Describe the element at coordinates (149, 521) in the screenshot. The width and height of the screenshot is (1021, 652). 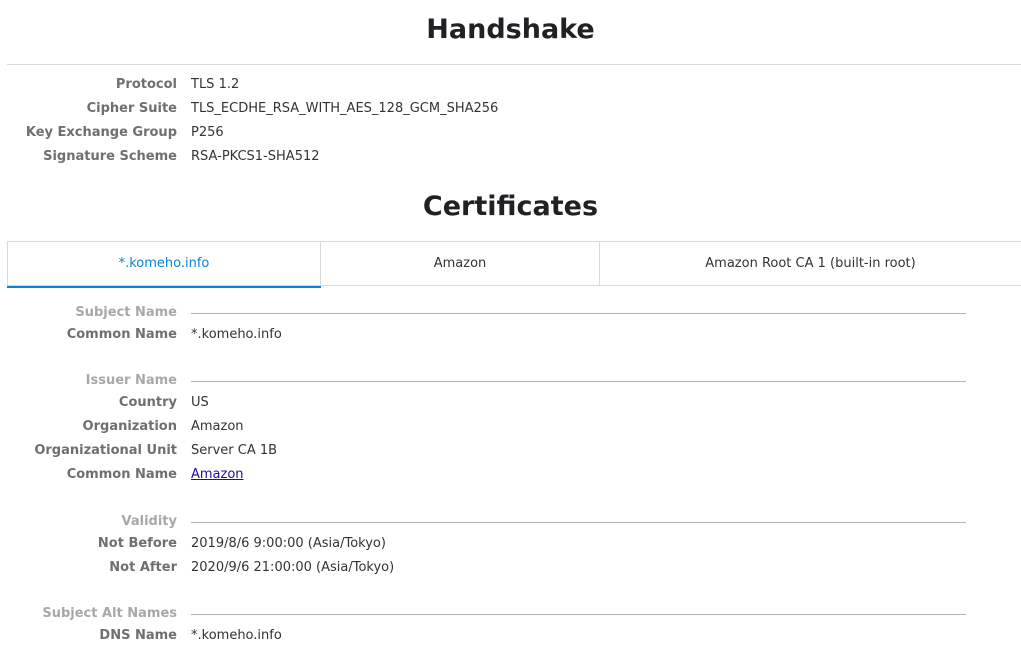
I see `validity-heading: Validity` at that location.